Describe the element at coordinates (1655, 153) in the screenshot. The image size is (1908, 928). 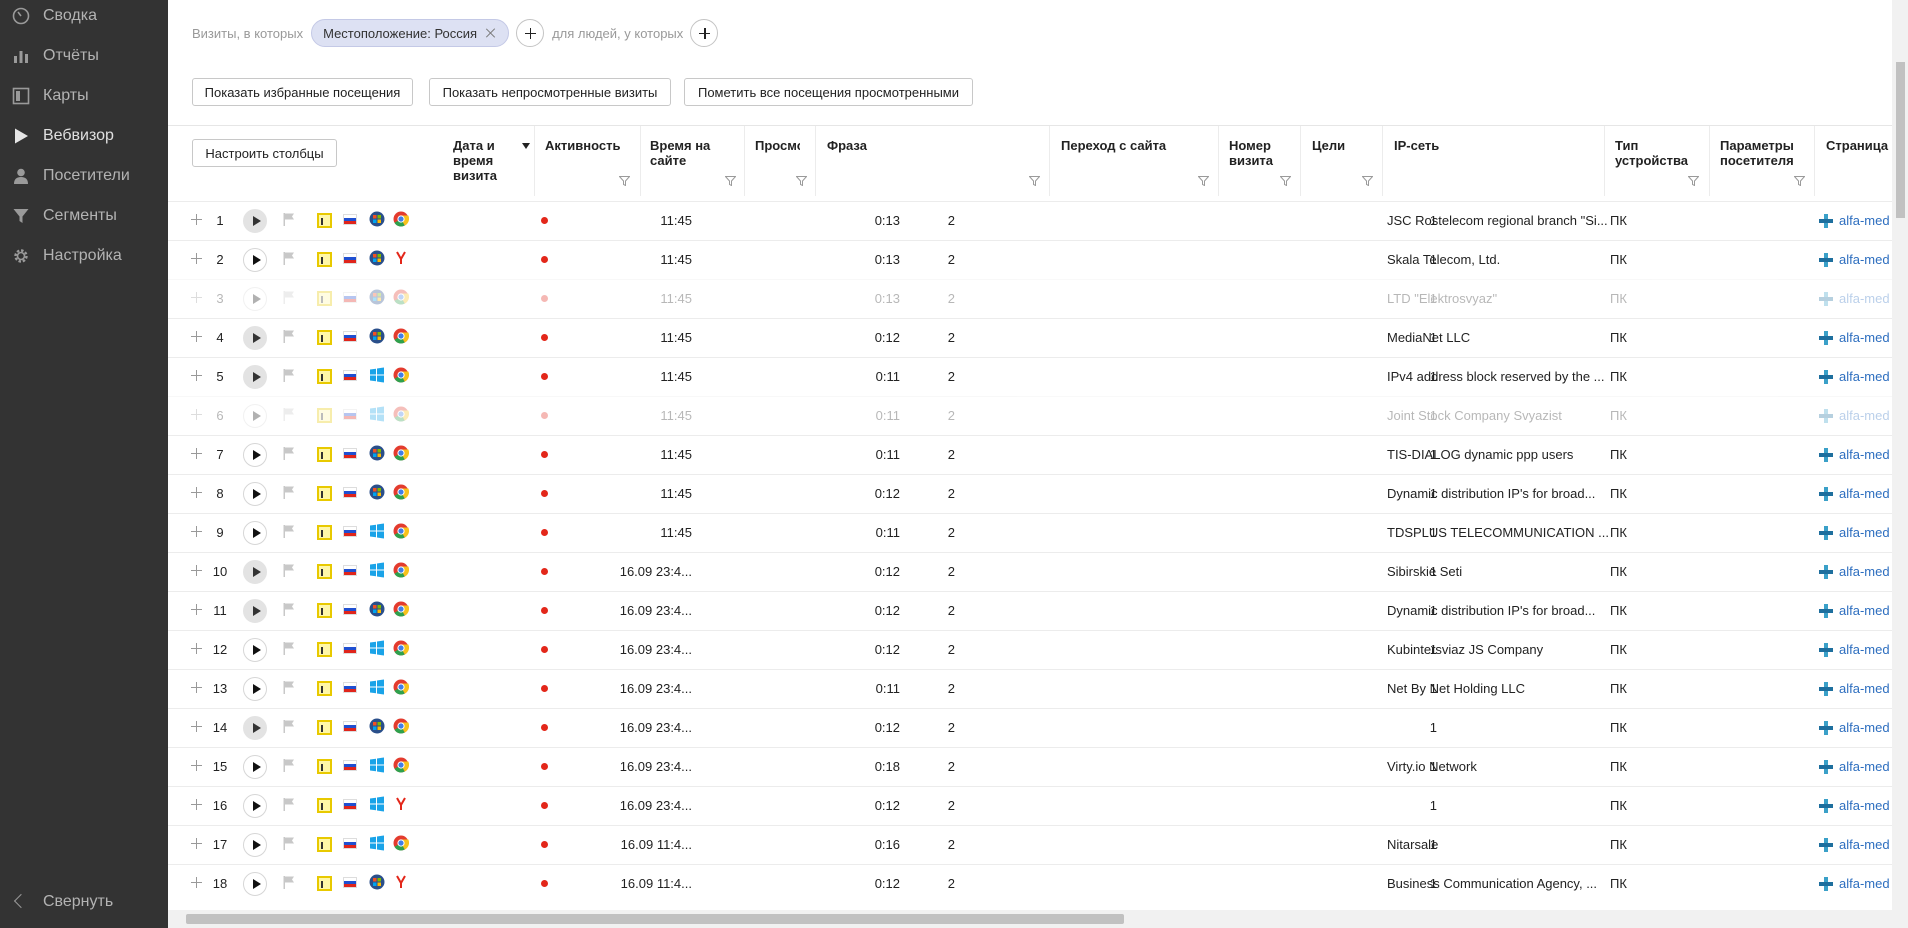
I see `column-header-device: Тип устройства` at that location.